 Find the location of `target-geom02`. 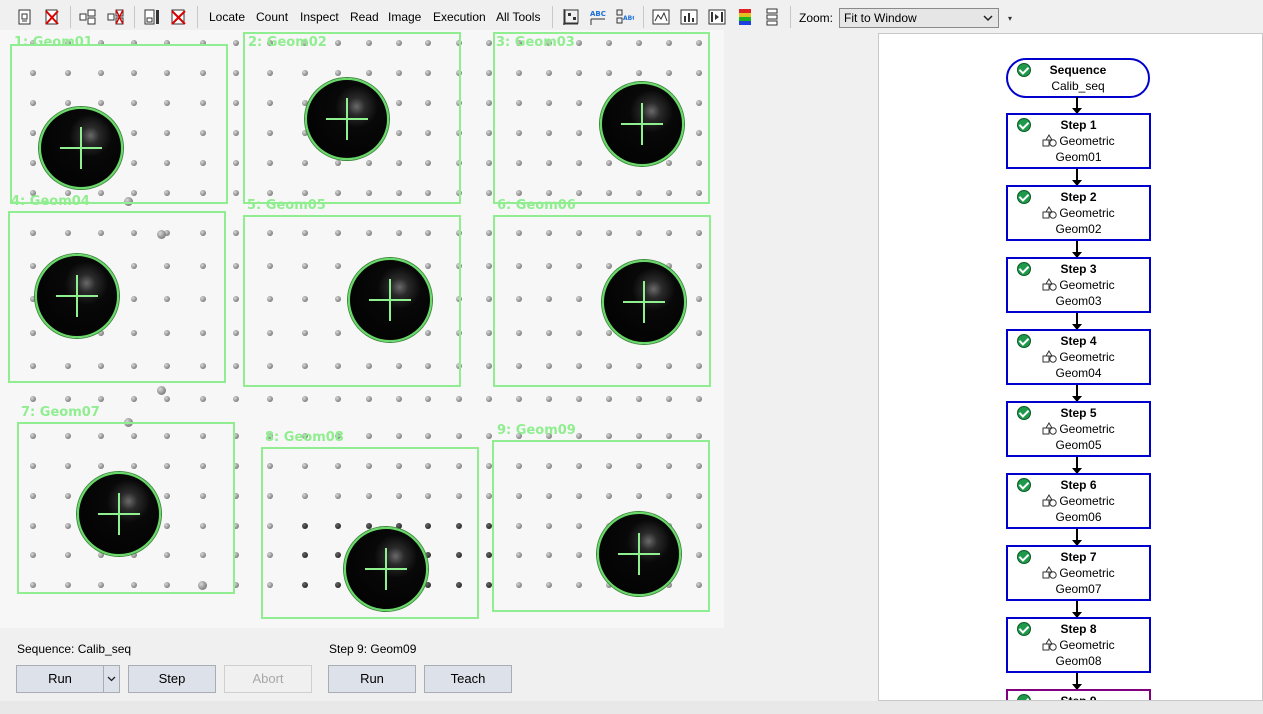

target-geom02 is located at coordinates (347, 119).